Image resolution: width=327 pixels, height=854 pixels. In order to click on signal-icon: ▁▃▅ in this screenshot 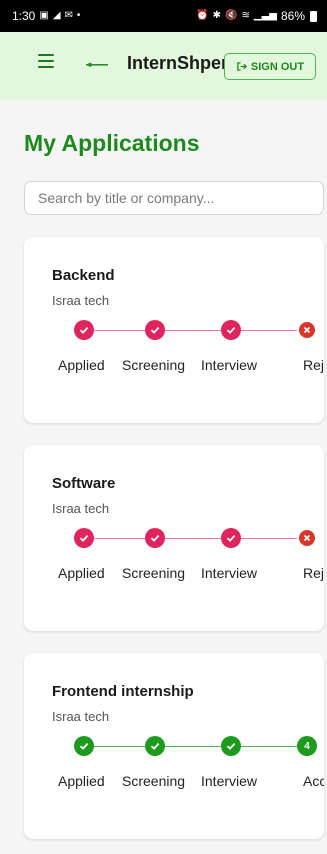, I will do `click(265, 15)`.